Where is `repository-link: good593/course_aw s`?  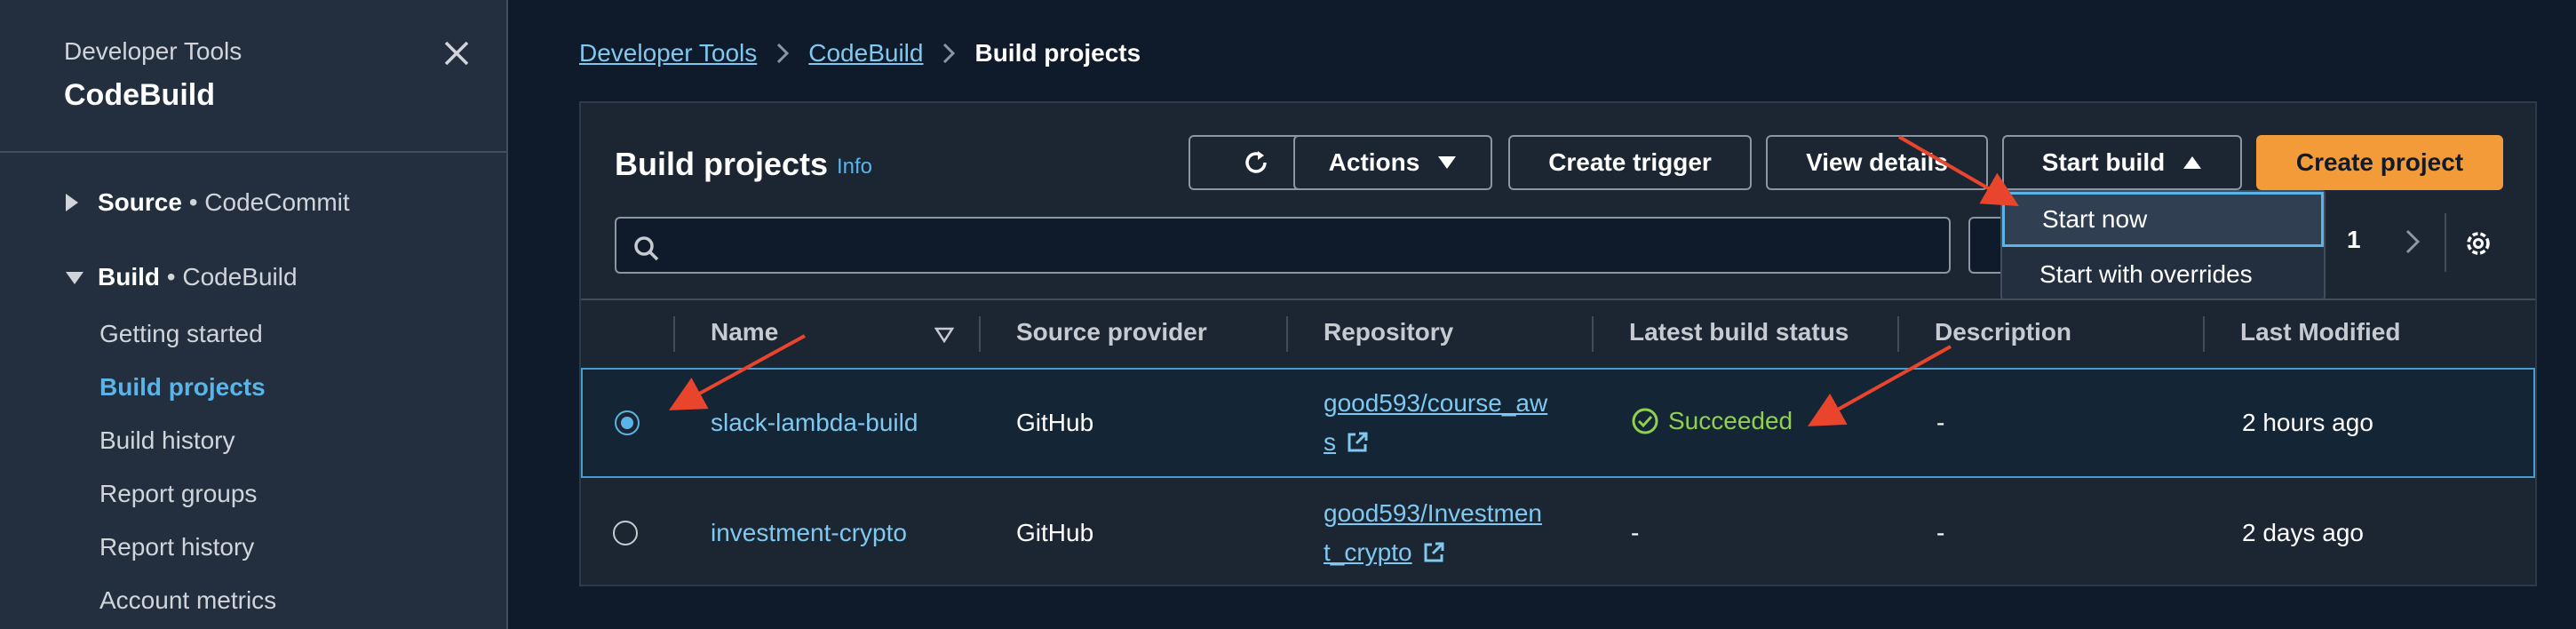 repository-link: good593/course_aw s is located at coordinates (1435, 423).